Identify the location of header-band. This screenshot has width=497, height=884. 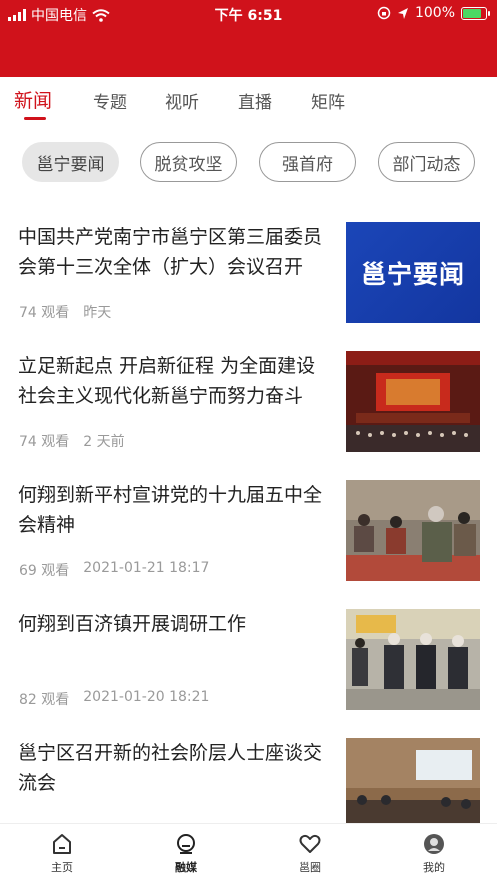
(248, 52).